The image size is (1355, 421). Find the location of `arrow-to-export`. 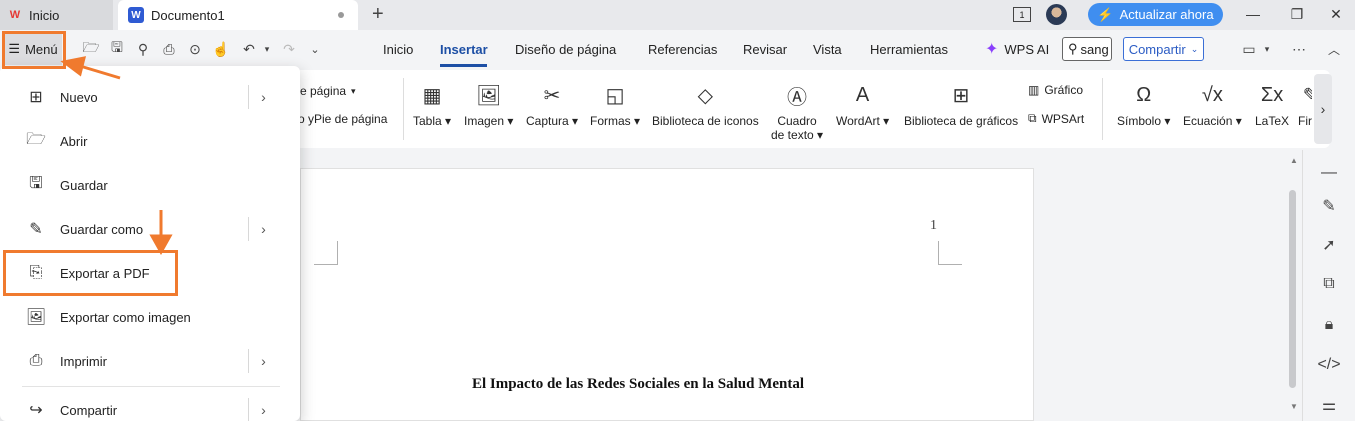

arrow-to-export is located at coordinates (161, 233).